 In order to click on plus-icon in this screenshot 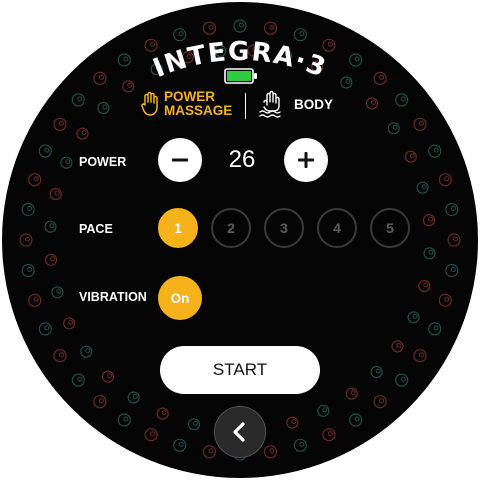, I will do `click(306, 160)`.